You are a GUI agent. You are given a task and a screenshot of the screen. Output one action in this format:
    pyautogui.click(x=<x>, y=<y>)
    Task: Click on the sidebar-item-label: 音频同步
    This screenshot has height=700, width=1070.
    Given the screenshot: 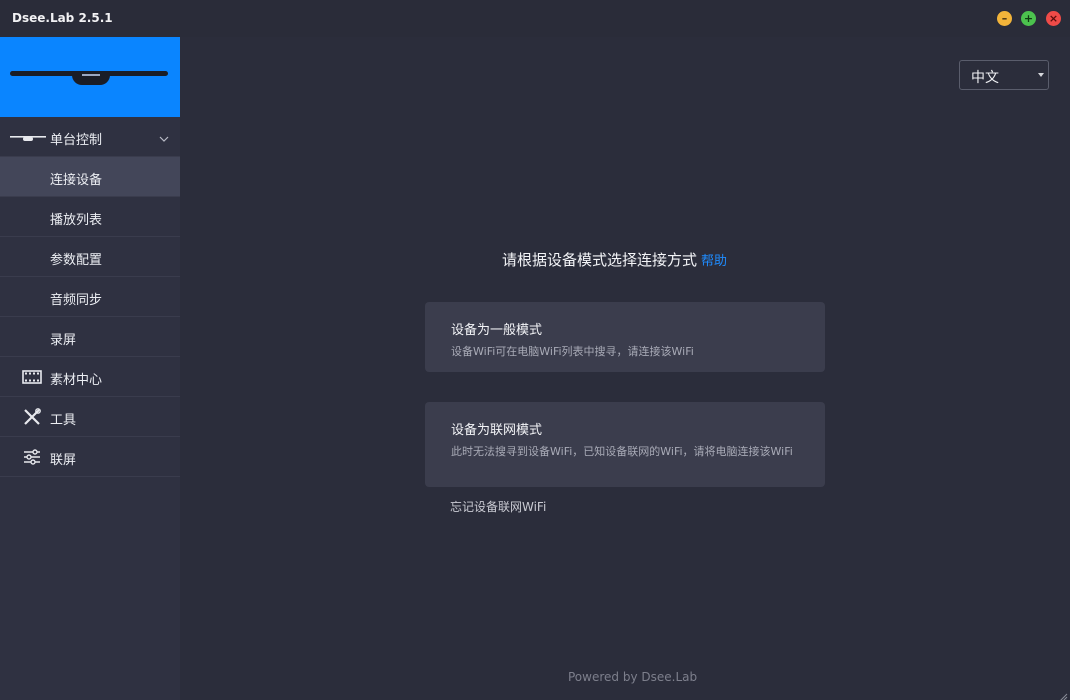 What is the action you would take?
    pyautogui.click(x=76, y=300)
    